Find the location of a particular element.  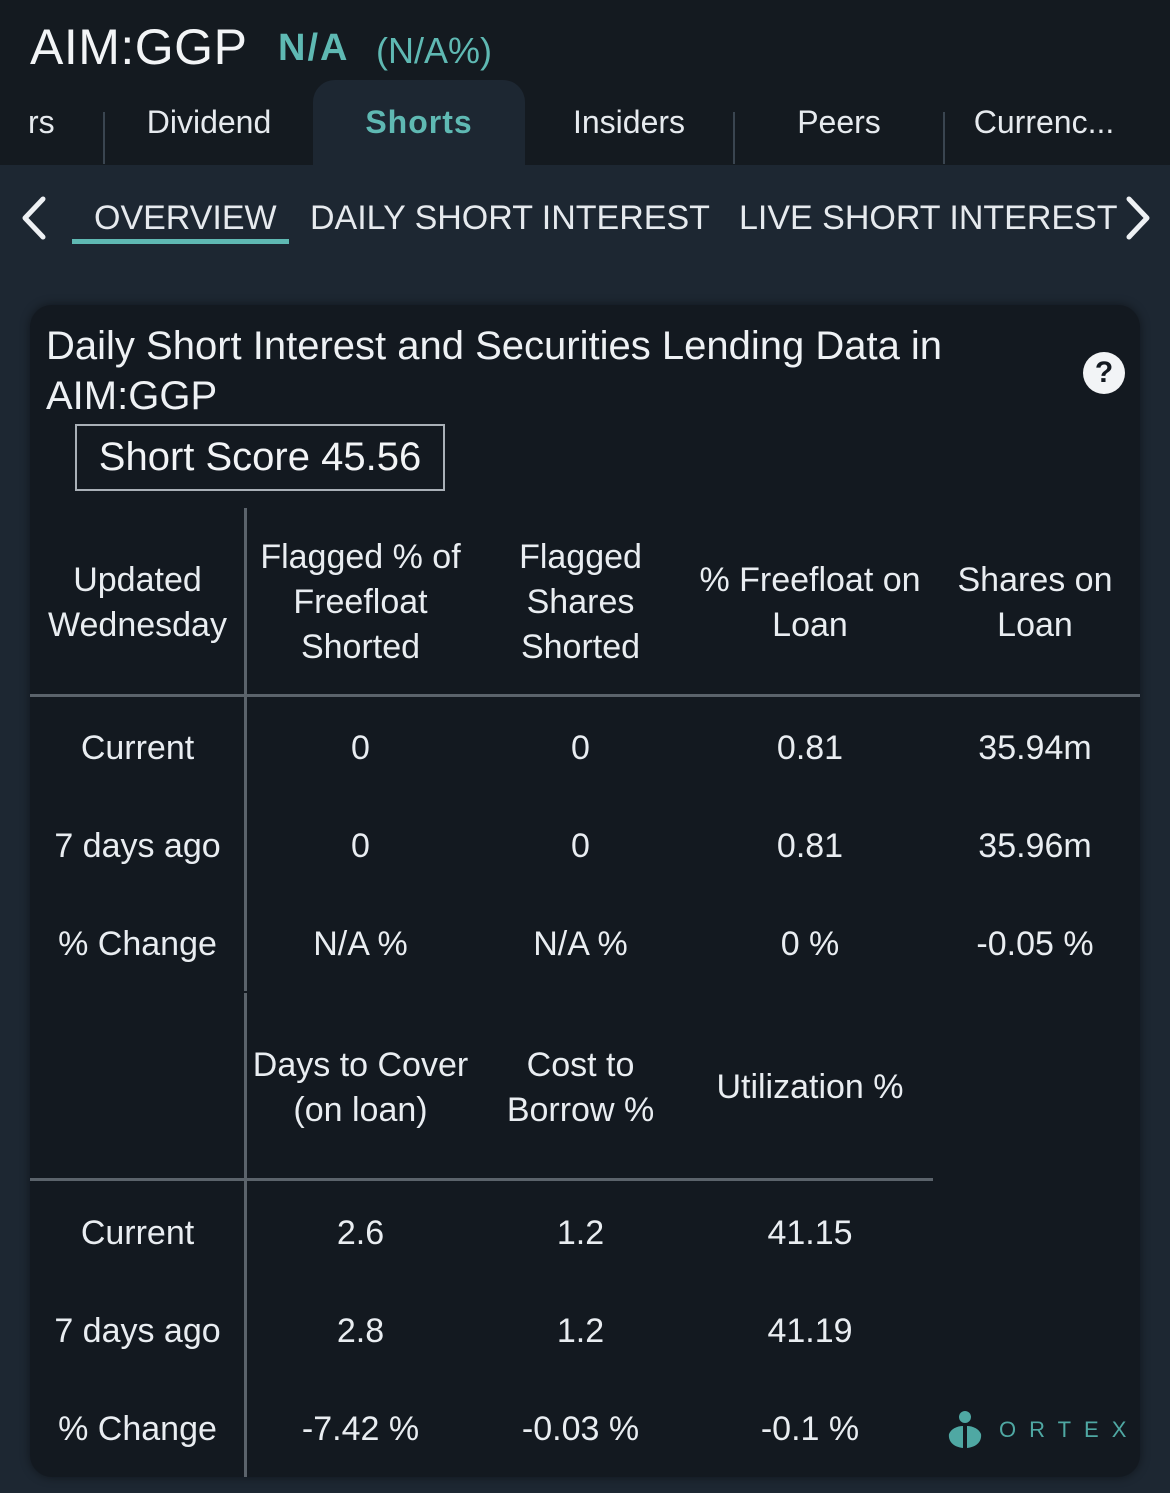

table-cell: 2.6 is located at coordinates (360, 1232).